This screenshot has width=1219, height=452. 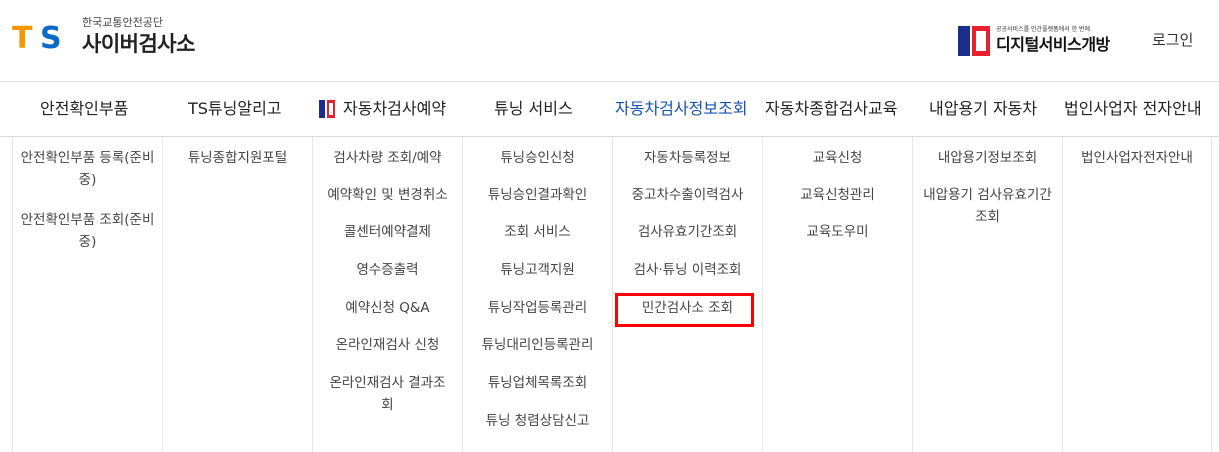 What do you see at coordinates (1053, 44) in the screenshot?
I see `digital-service-title: 디지털서비스개방` at bounding box center [1053, 44].